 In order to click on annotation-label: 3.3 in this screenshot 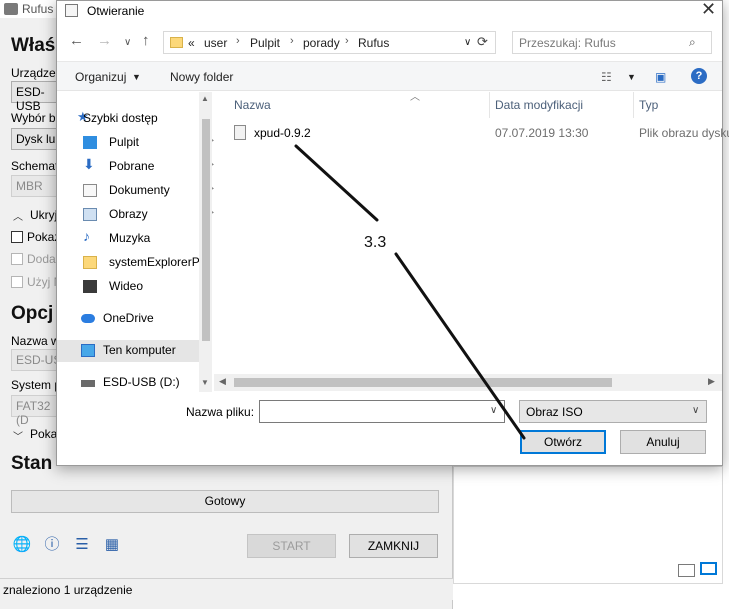, I will do `click(375, 242)`.